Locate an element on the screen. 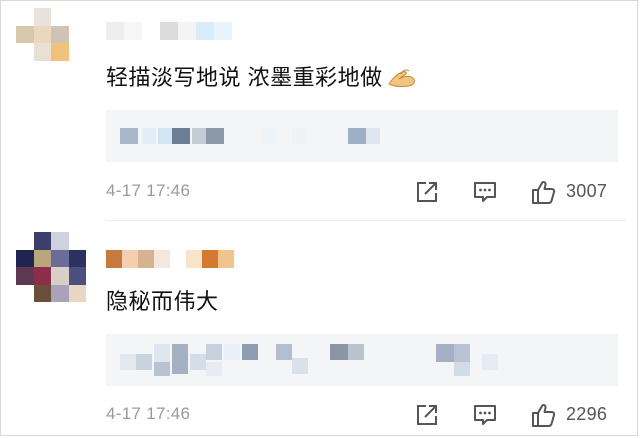  comment-footer: 4-17 17:46 2296 is located at coordinates (362, 415).